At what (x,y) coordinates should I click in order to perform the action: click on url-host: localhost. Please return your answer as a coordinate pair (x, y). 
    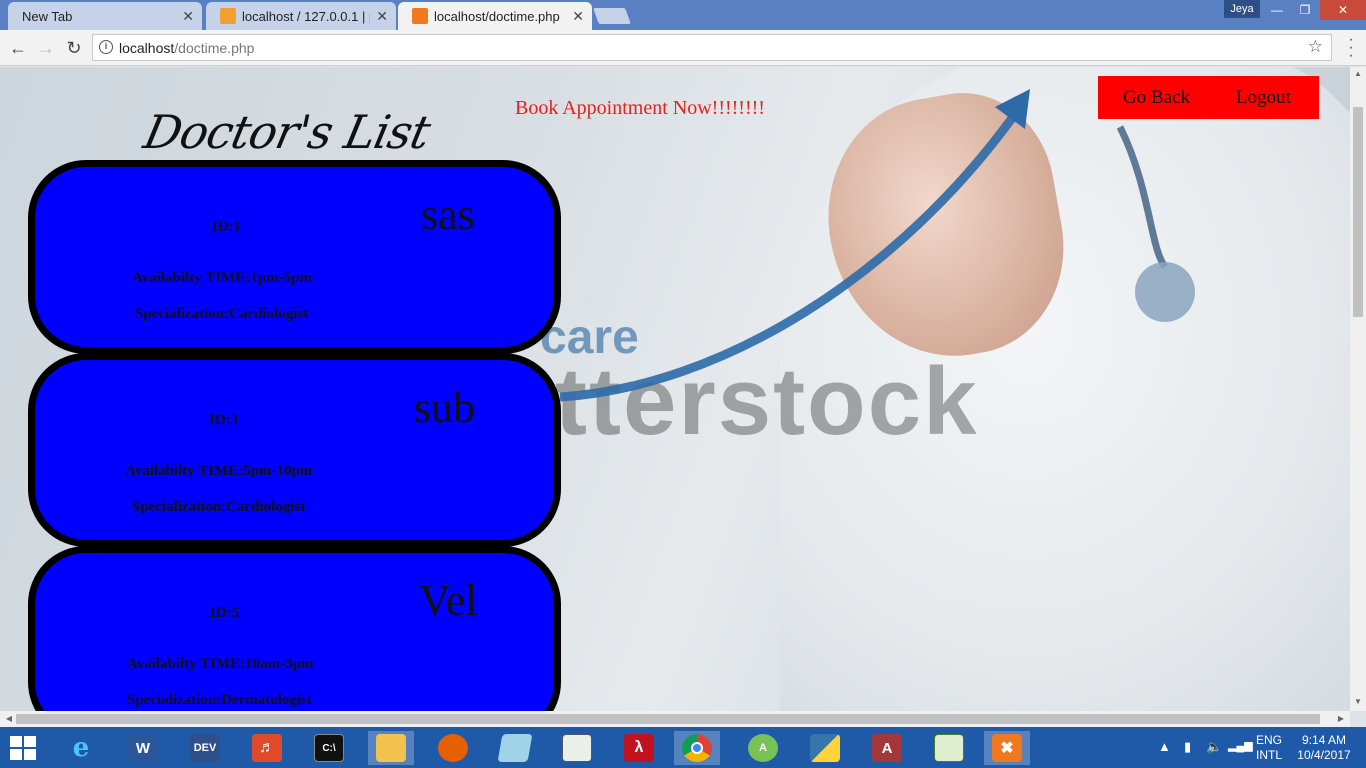
    Looking at the image, I should click on (147, 48).